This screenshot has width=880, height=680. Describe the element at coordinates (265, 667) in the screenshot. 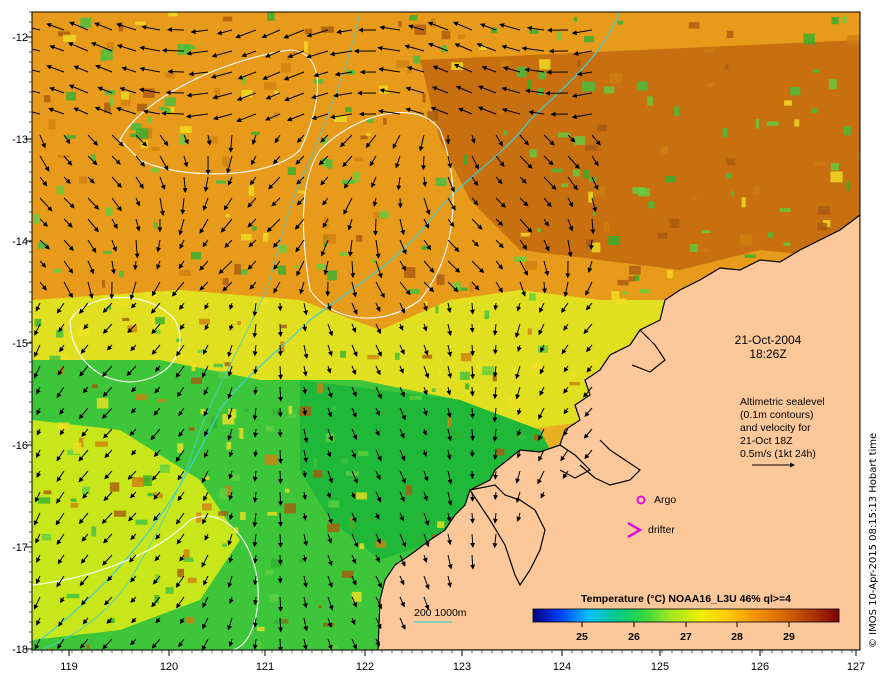

I see `lon-label: 121` at that location.